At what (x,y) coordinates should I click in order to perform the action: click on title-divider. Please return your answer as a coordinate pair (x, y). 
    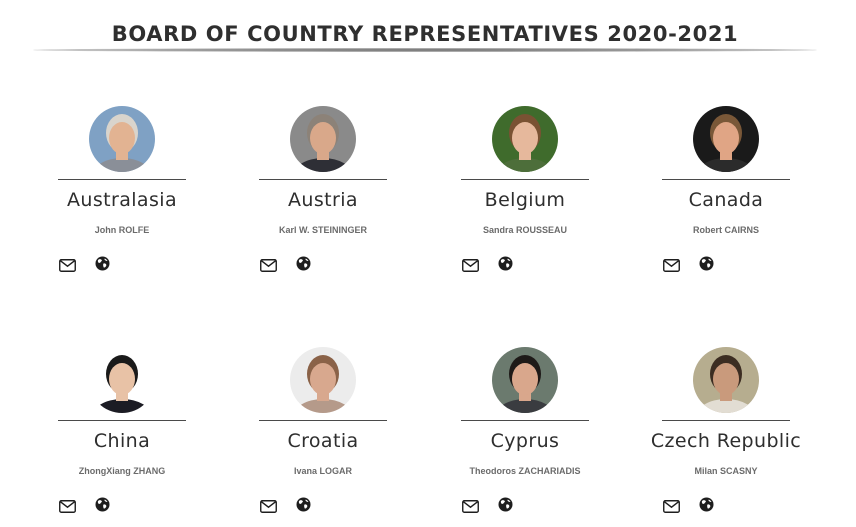
    Looking at the image, I should click on (425, 50).